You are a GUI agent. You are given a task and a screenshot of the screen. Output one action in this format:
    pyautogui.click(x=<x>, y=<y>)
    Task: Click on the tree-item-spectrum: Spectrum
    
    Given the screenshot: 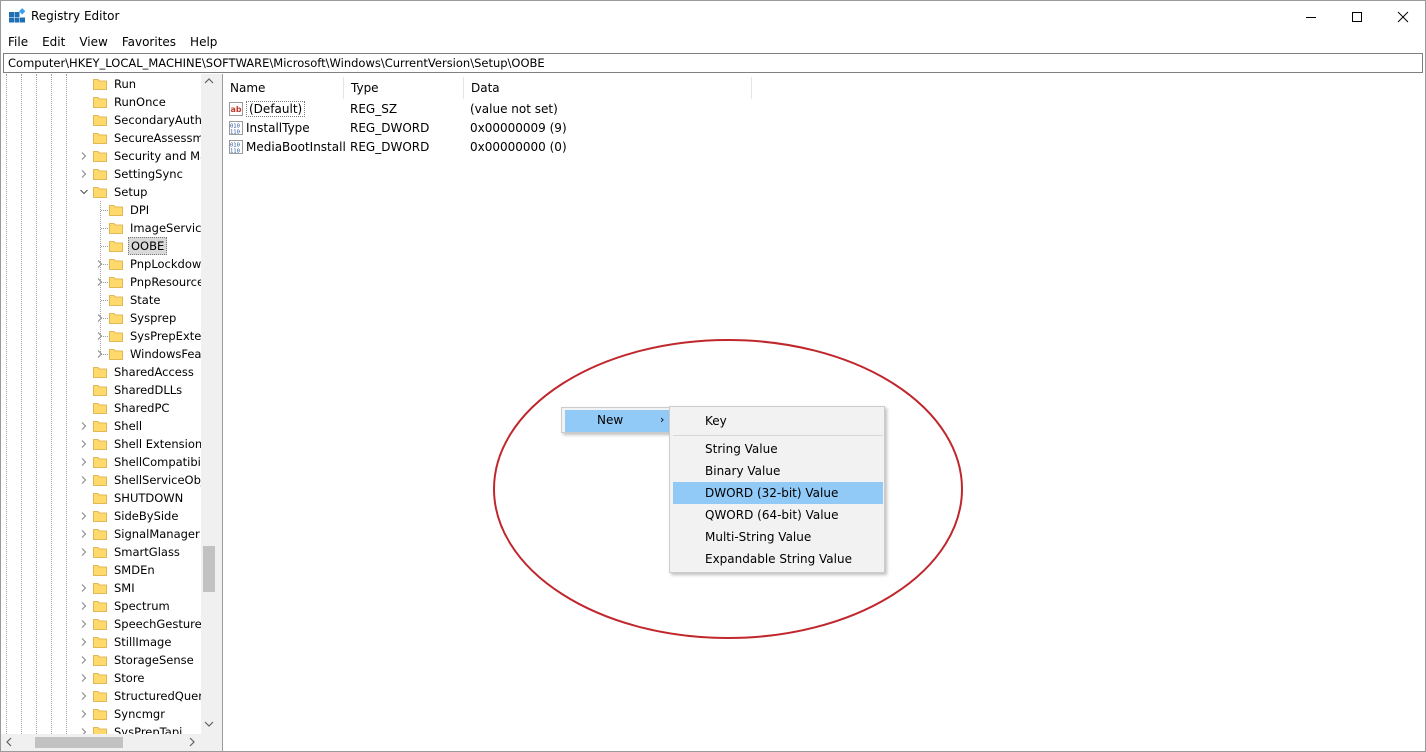 What is the action you would take?
    pyautogui.click(x=126, y=606)
    